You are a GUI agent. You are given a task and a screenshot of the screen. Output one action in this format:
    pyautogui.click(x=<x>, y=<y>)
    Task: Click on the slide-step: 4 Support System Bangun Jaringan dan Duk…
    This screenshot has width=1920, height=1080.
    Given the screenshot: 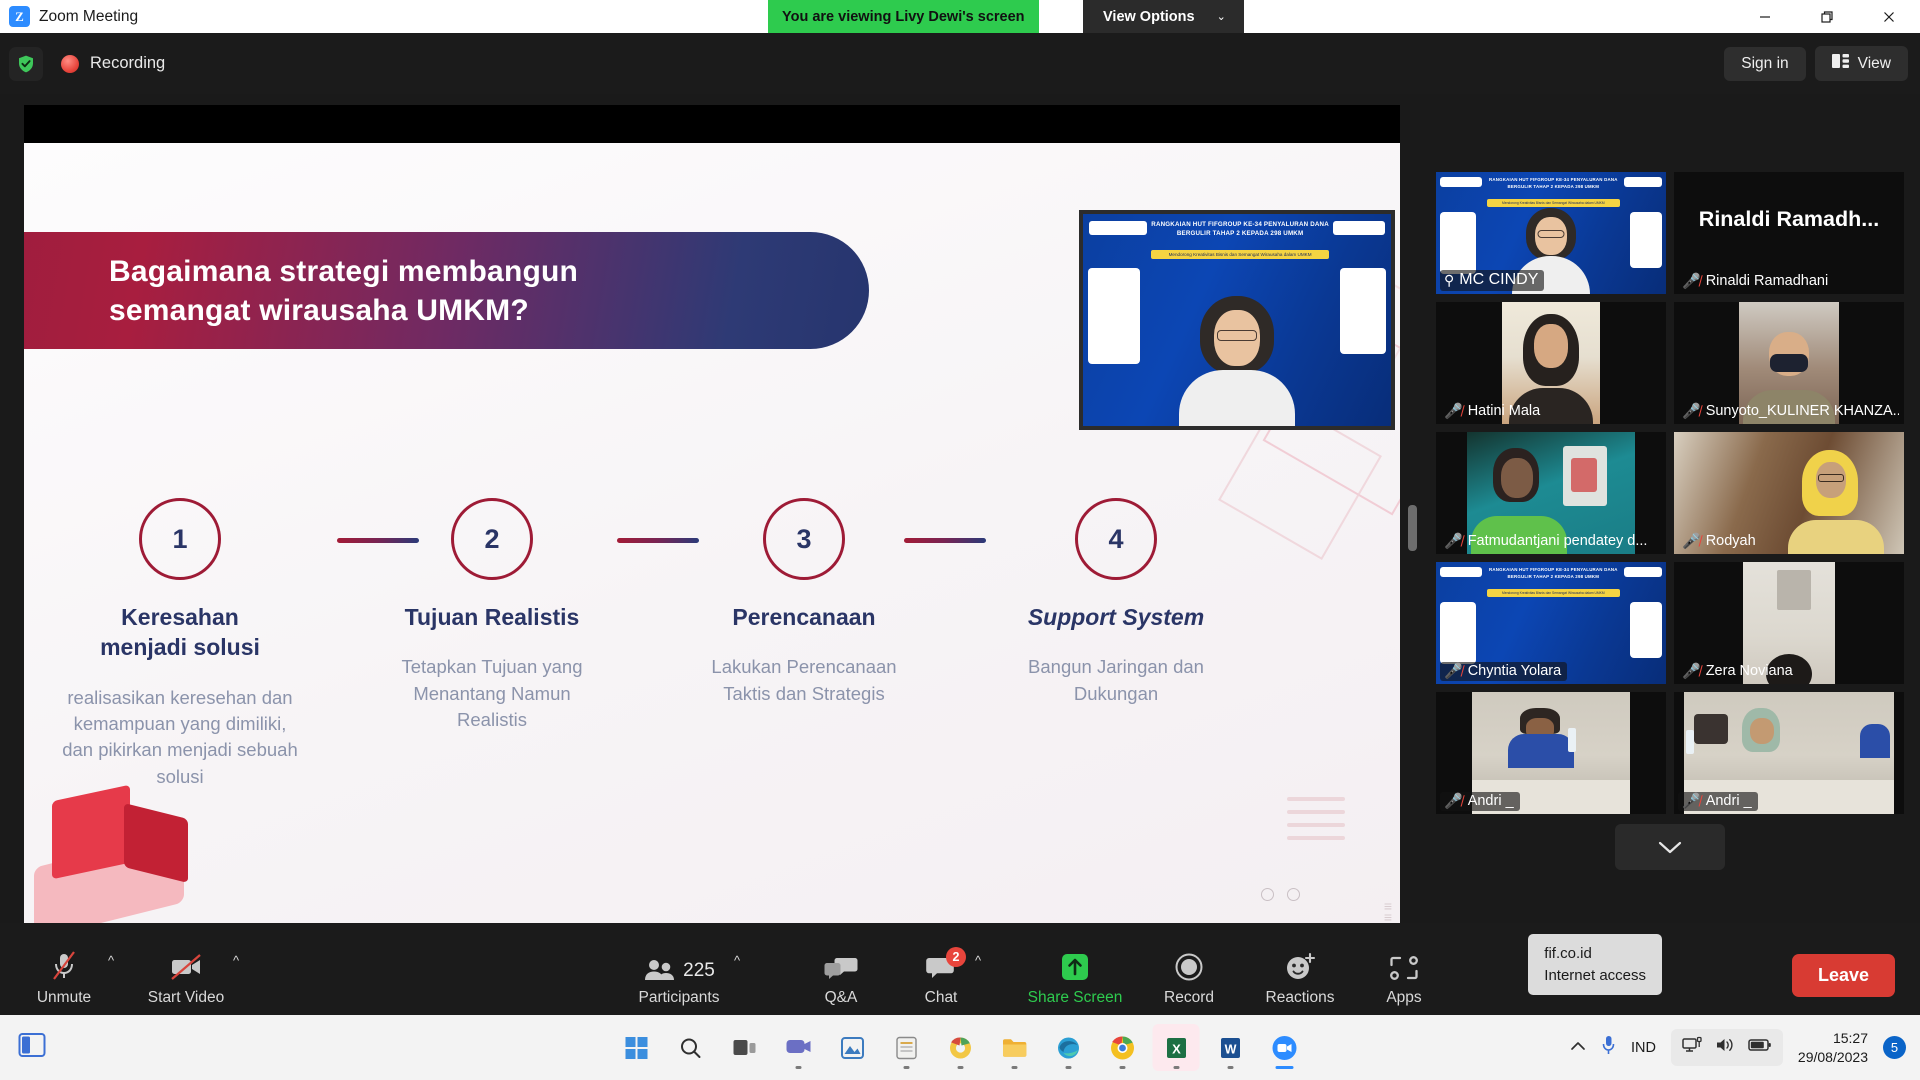 What is the action you would take?
    pyautogui.click(x=1116, y=644)
    